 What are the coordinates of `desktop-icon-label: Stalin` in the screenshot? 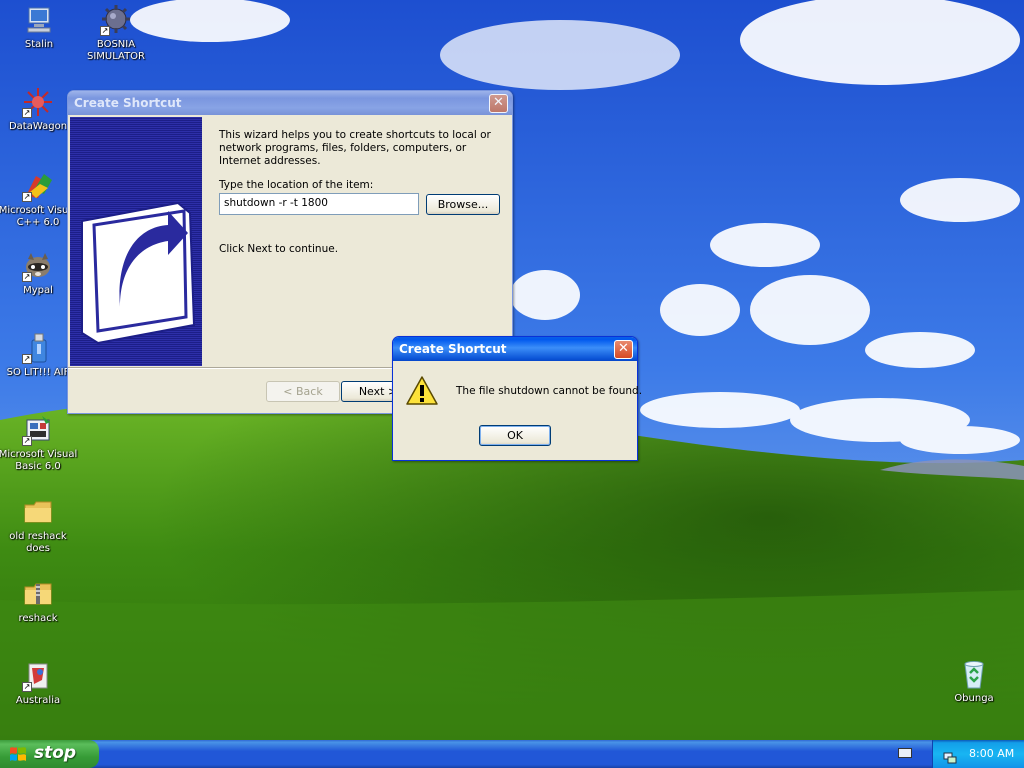 It's located at (39, 44).